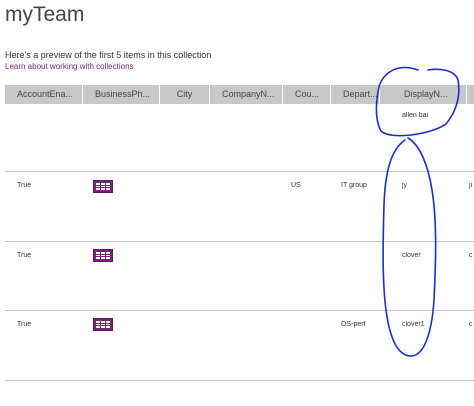 The height and width of the screenshot is (406, 474). What do you see at coordinates (405, 185) in the screenshot?
I see `cell-display-name: jy` at bounding box center [405, 185].